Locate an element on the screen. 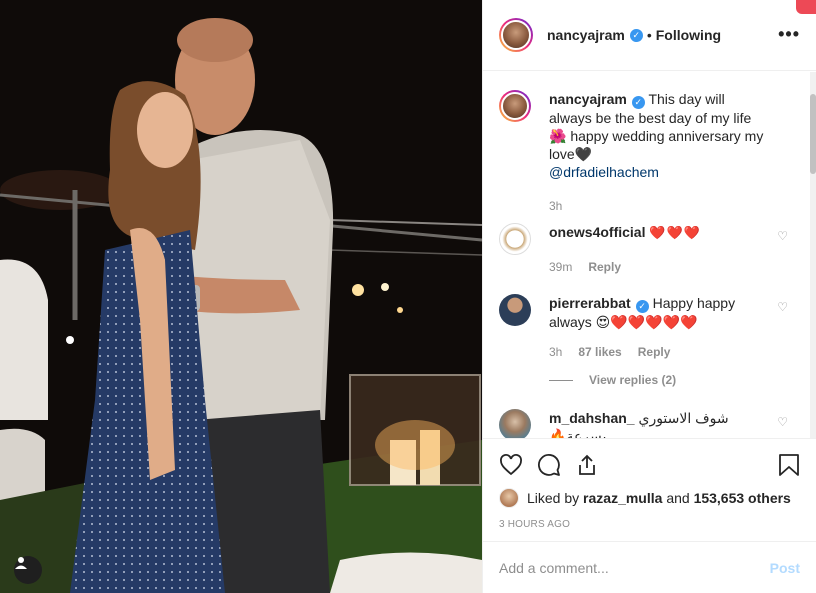 Image resolution: width=816 pixels, height=593 pixels. user-tag-button is located at coordinates (28, 570).